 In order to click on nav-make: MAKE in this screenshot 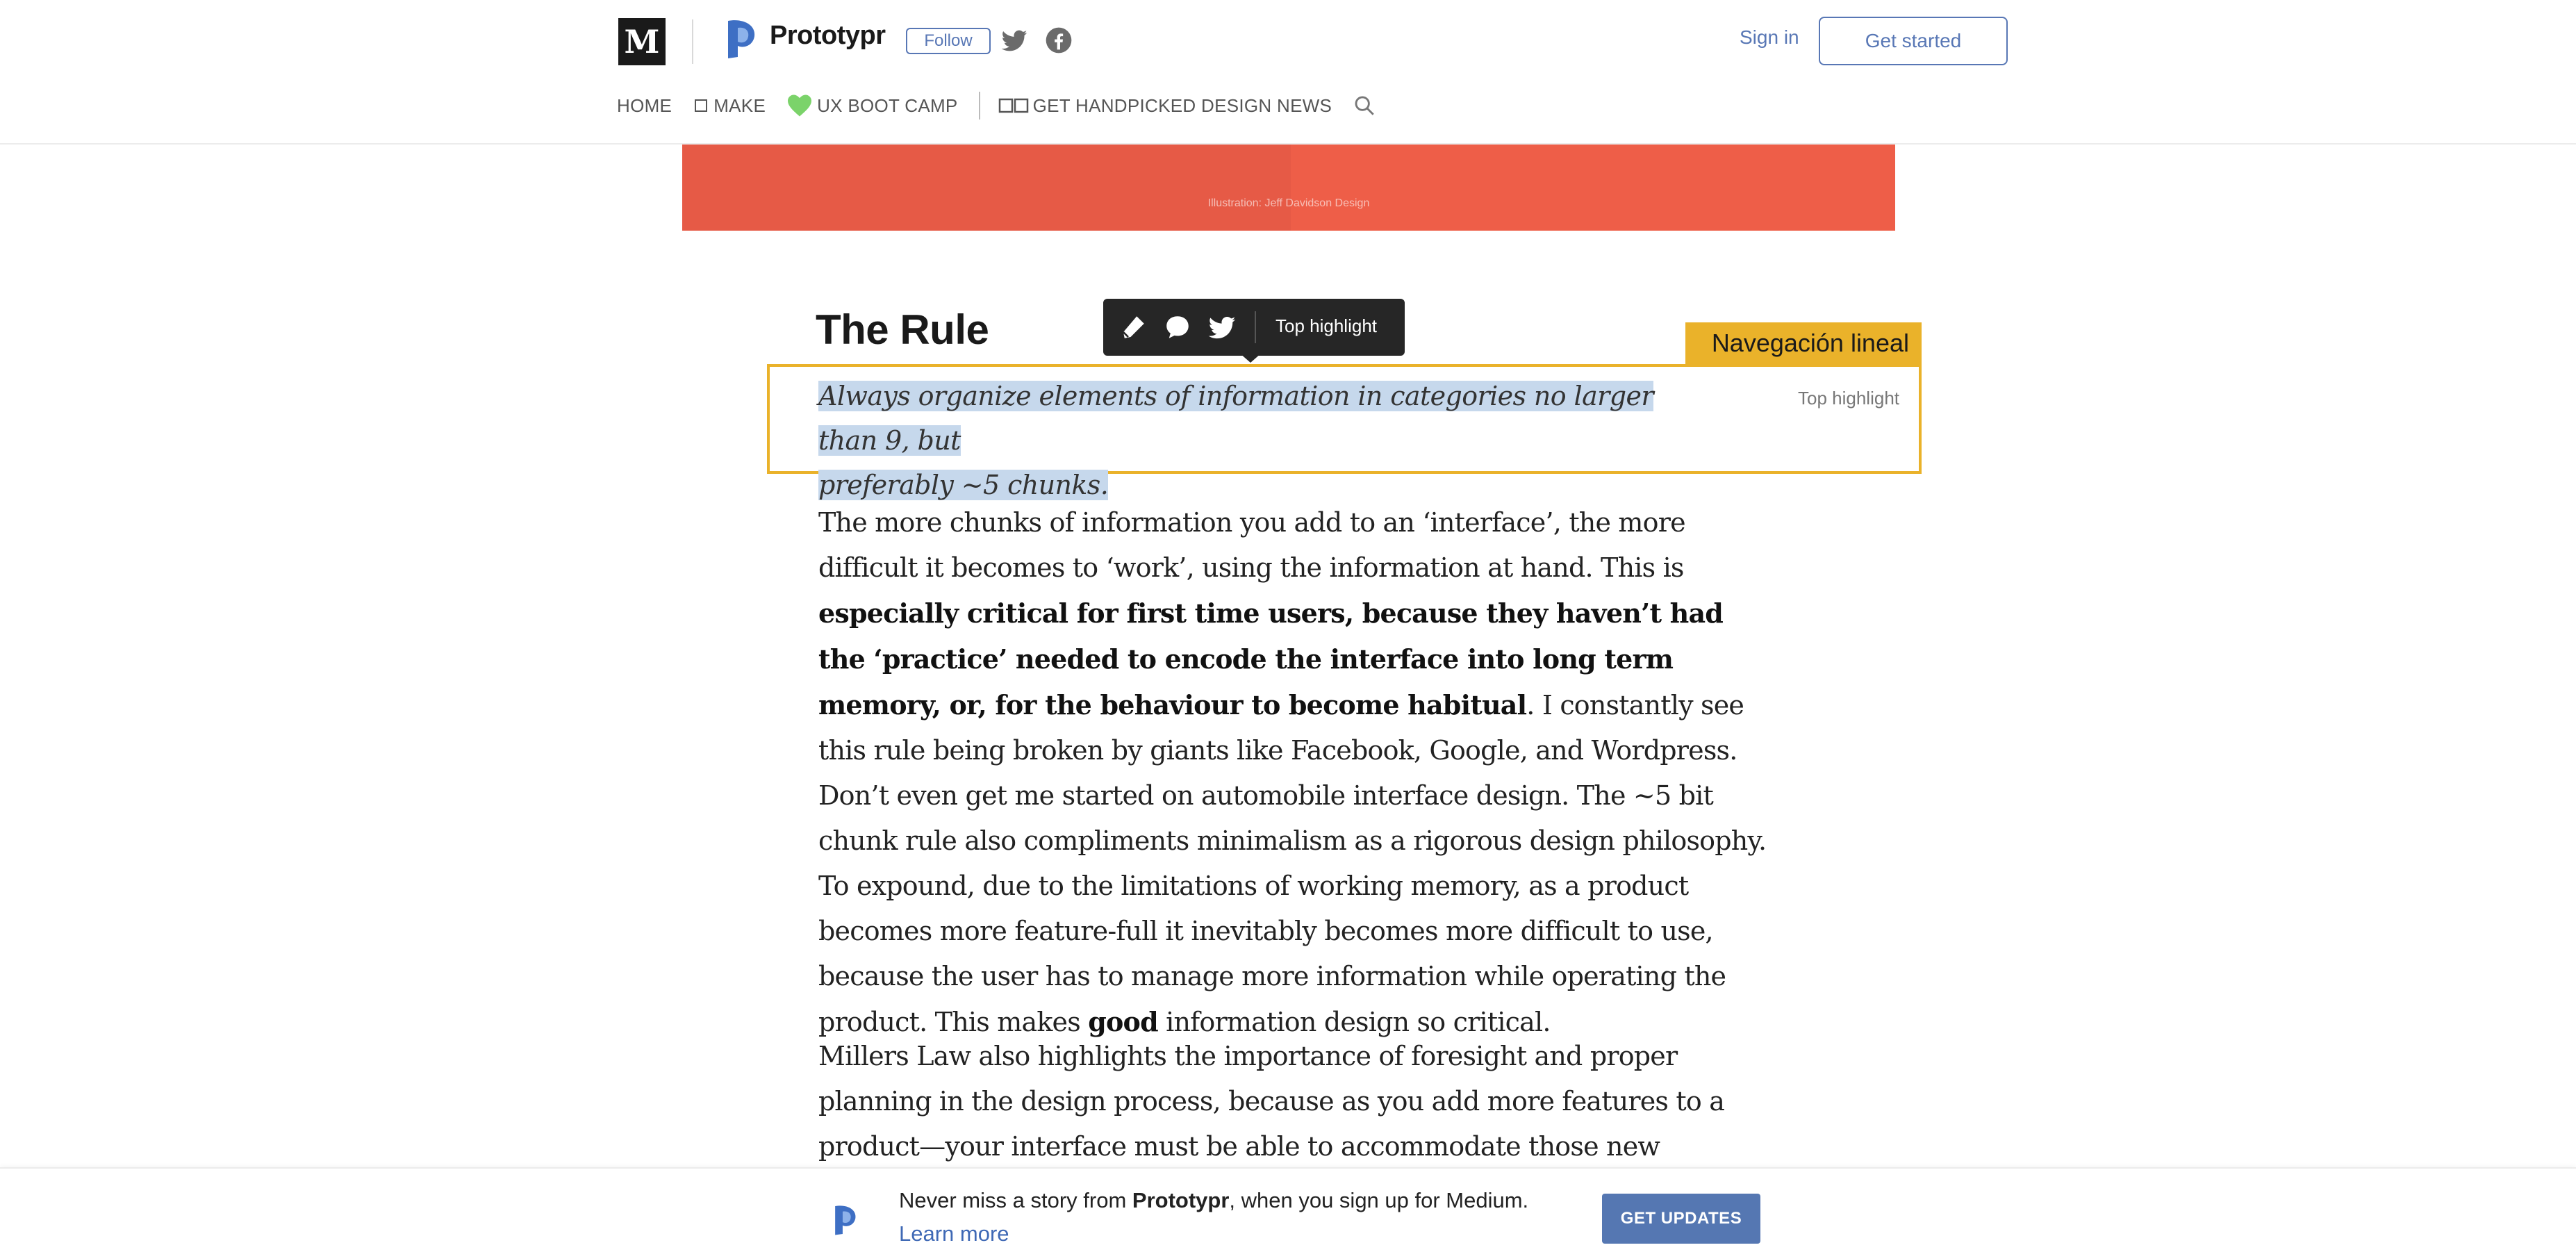, I will do `click(729, 106)`.